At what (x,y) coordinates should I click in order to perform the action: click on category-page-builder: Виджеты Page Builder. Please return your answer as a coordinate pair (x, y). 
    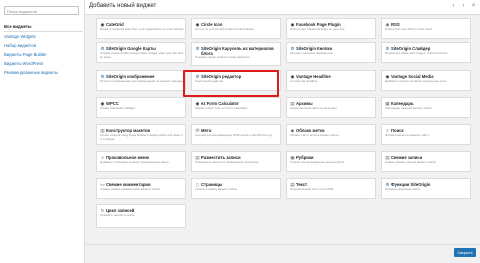
    Looking at the image, I should click on (43, 54).